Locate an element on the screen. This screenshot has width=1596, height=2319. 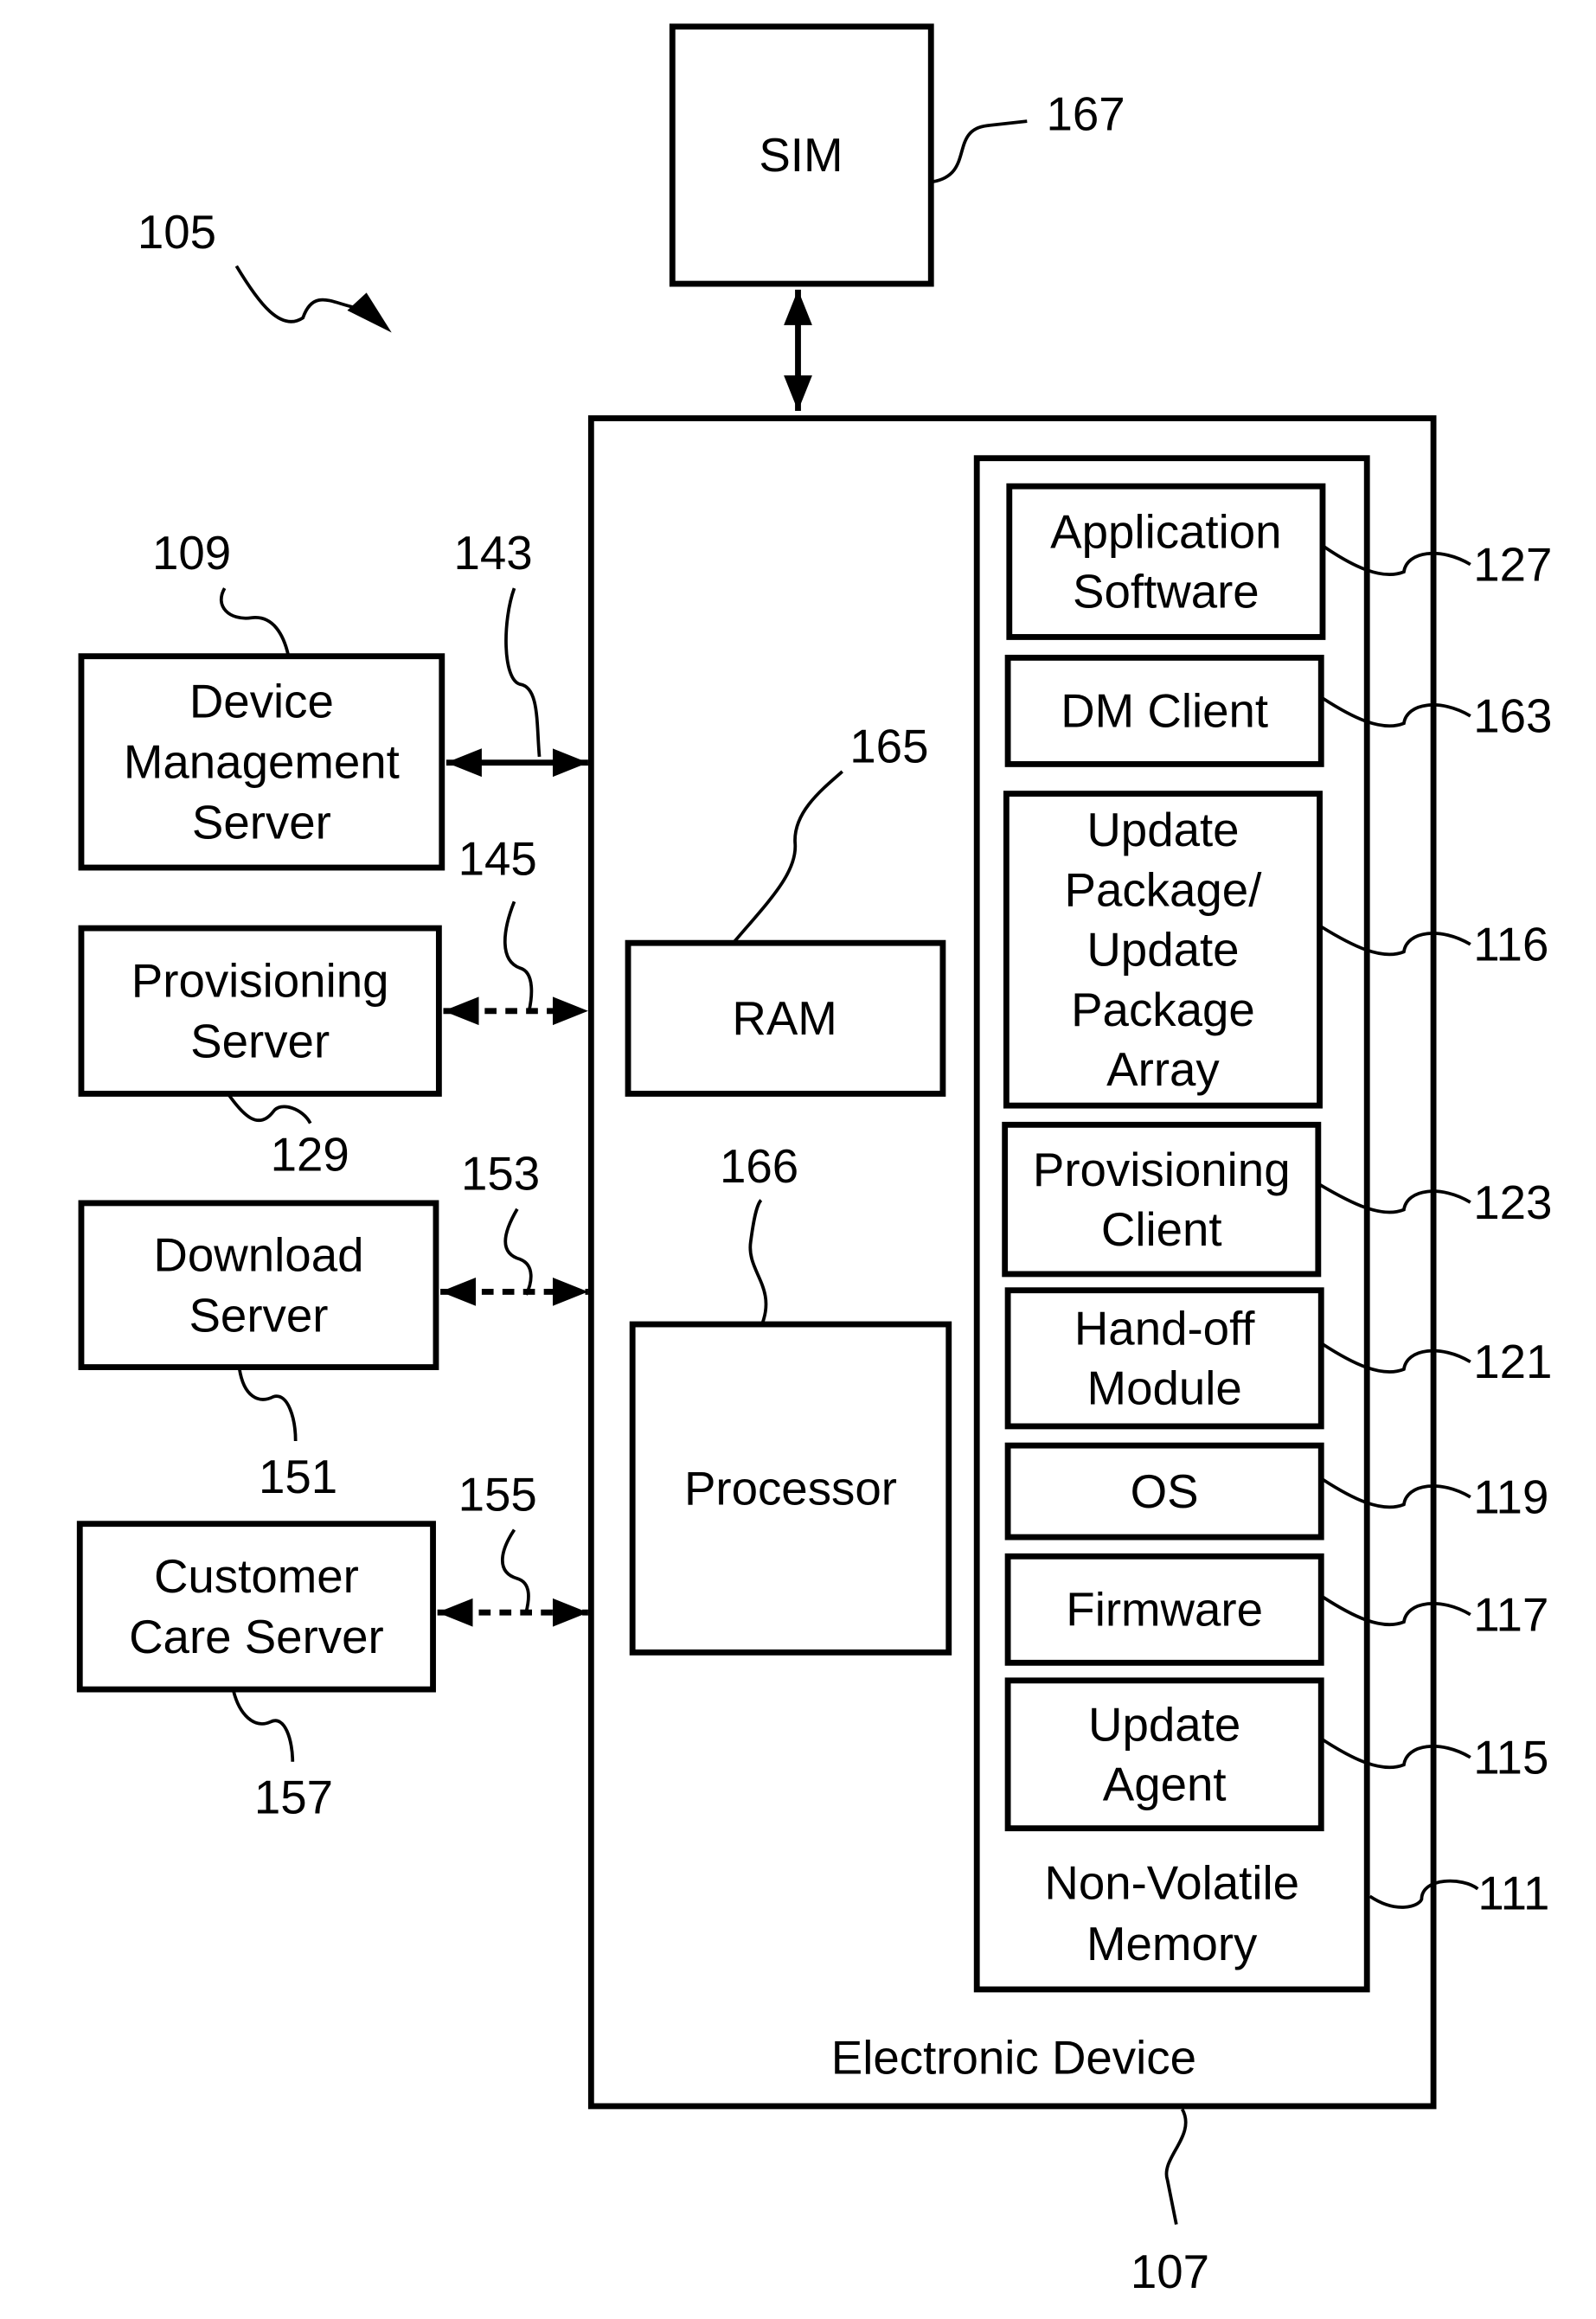
nvm-item-ref: 123 is located at coordinates (1512, 1202).